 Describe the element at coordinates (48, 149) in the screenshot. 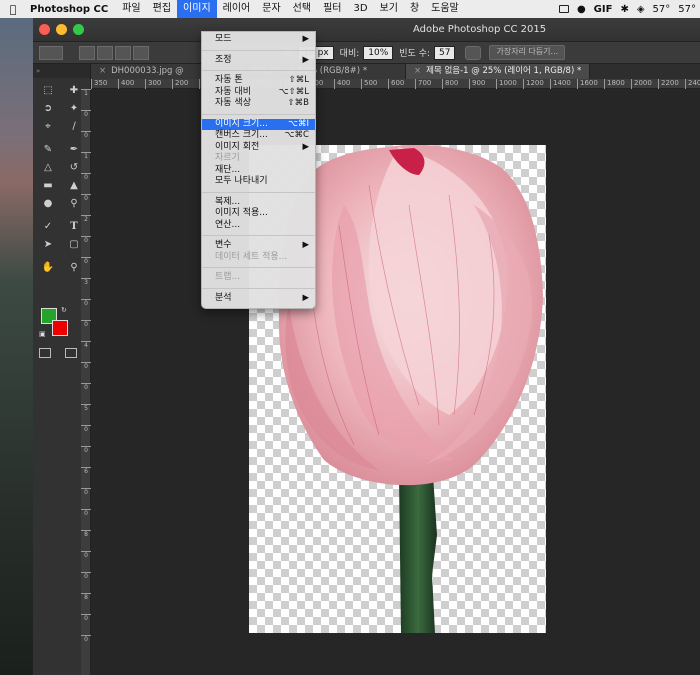

I see `healing-brush-tool-icon: ✎` at that location.